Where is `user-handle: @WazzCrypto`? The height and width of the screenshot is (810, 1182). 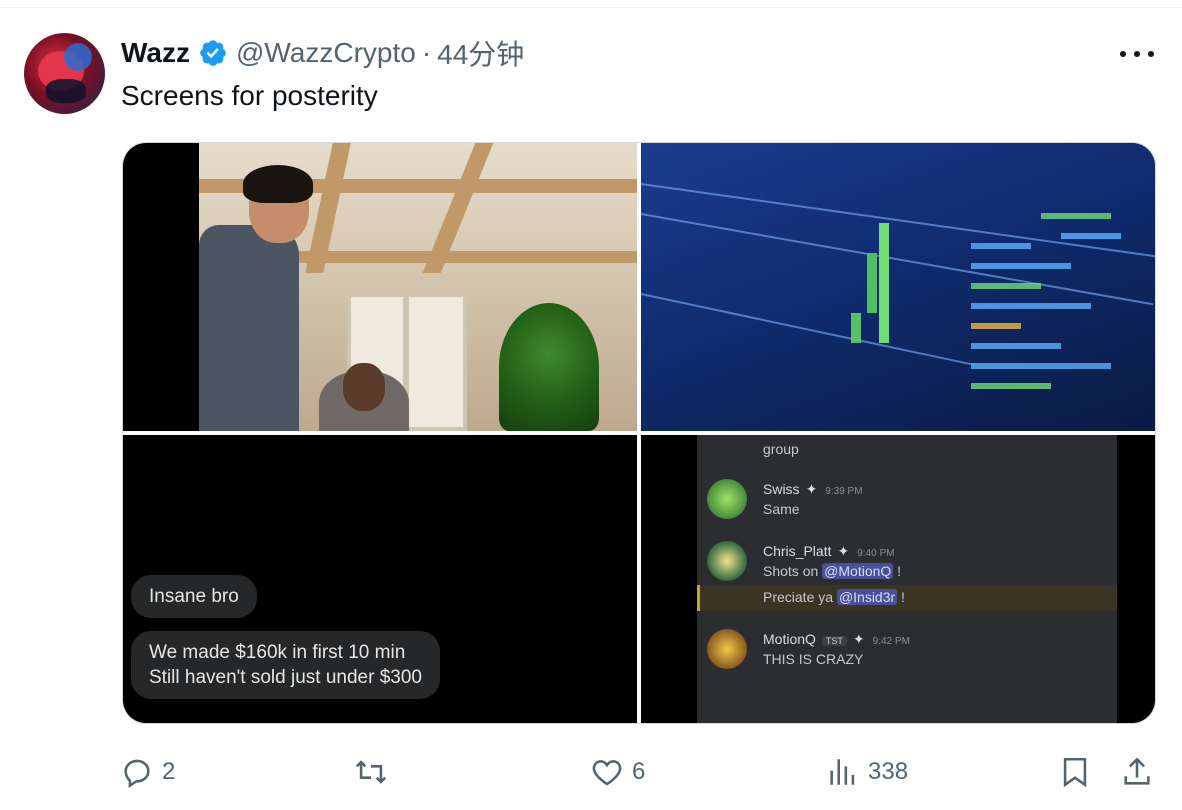 user-handle: @WazzCrypto is located at coordinates (326, 53).